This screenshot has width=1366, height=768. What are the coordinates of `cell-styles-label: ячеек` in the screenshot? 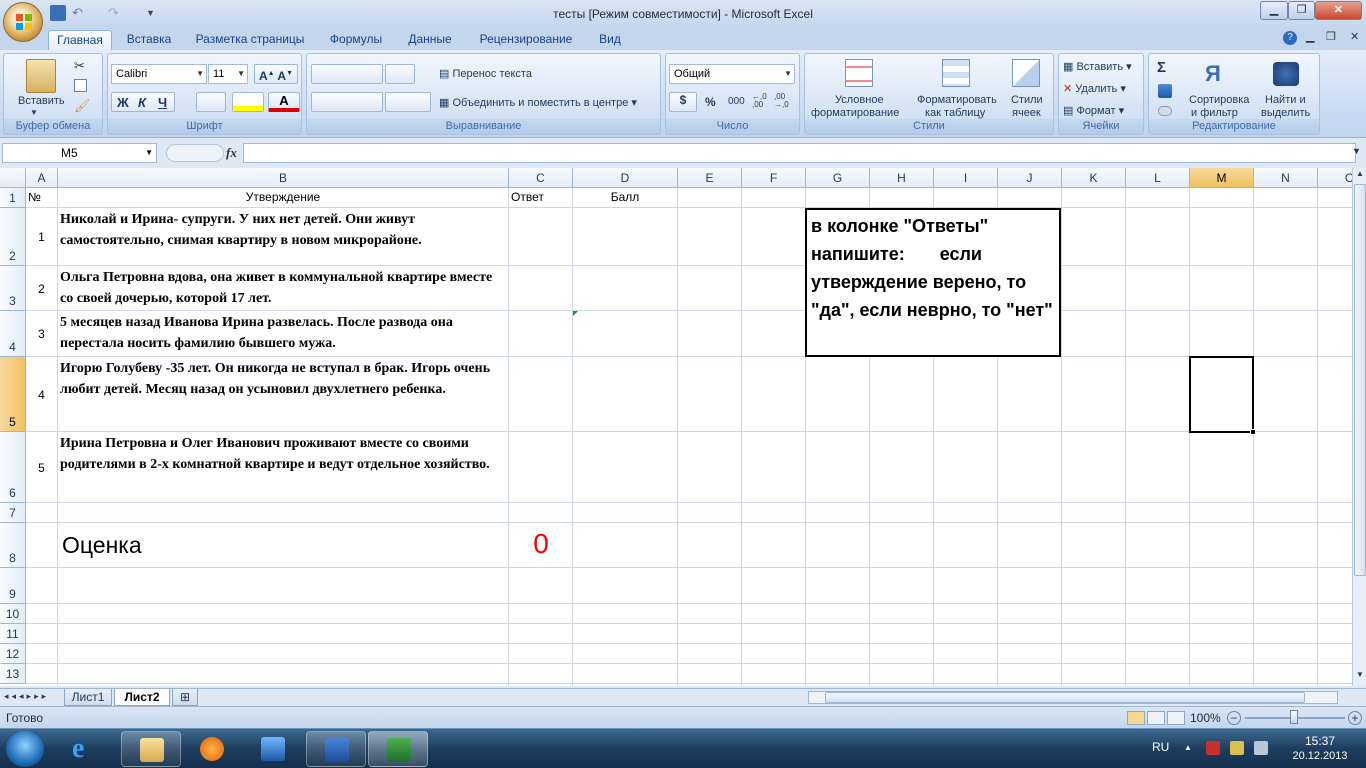 It's located at (1026, 113).